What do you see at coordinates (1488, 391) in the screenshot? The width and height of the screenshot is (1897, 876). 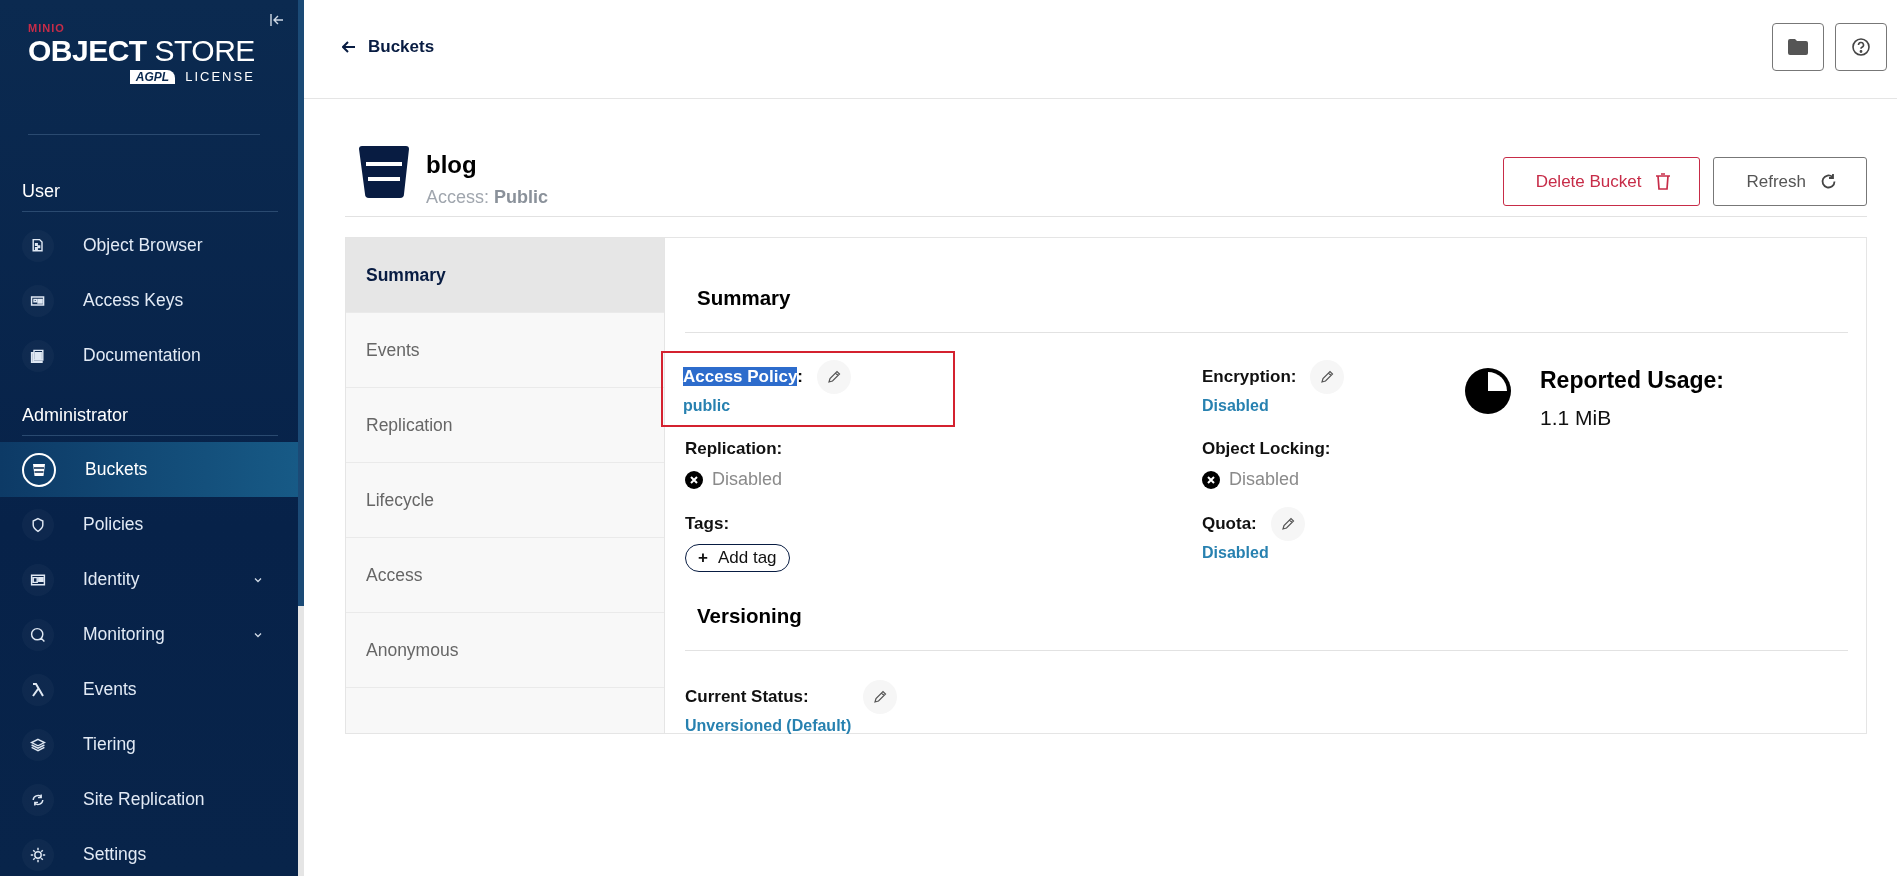 I see `pie-chart-icon` at bounding box center [1488, 391].